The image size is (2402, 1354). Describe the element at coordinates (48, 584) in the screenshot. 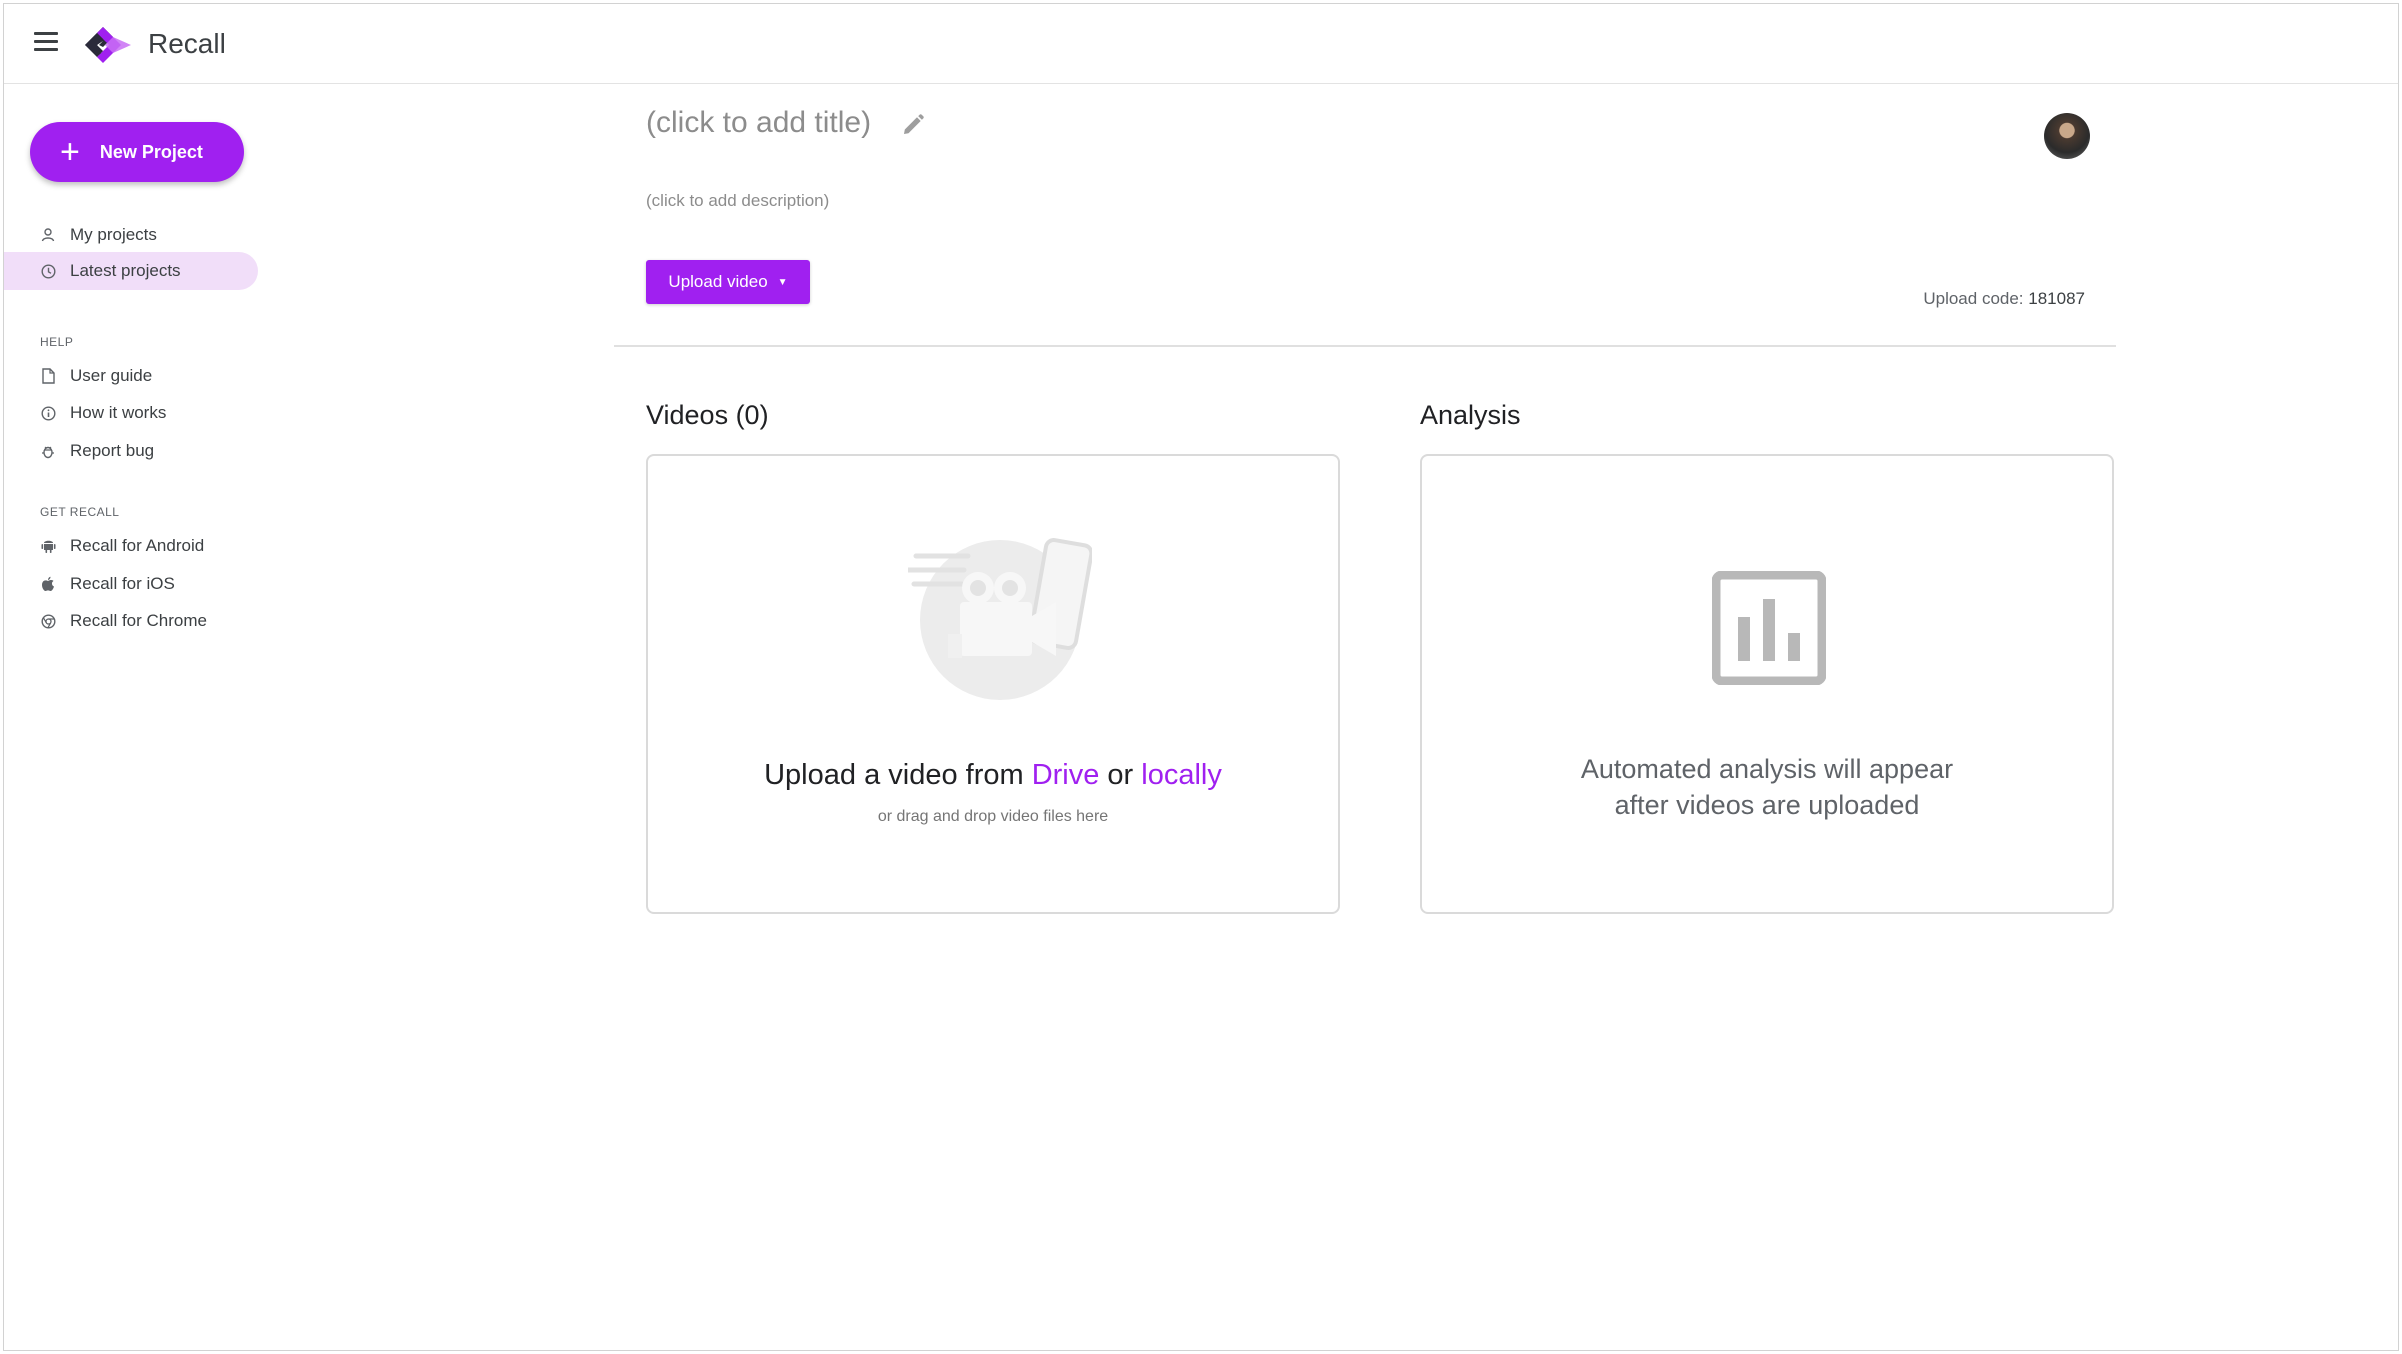

I see `apple-icon` at that location.